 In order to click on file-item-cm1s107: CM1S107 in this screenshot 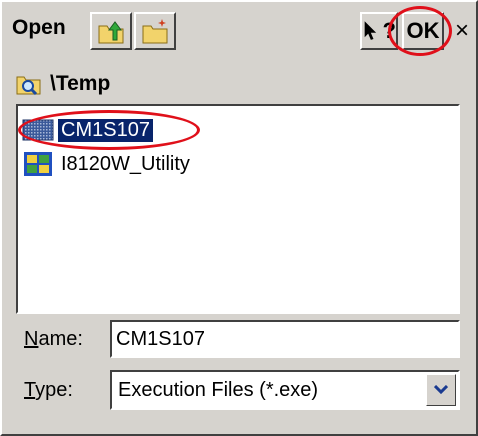, I will do `click(87, 130)`.